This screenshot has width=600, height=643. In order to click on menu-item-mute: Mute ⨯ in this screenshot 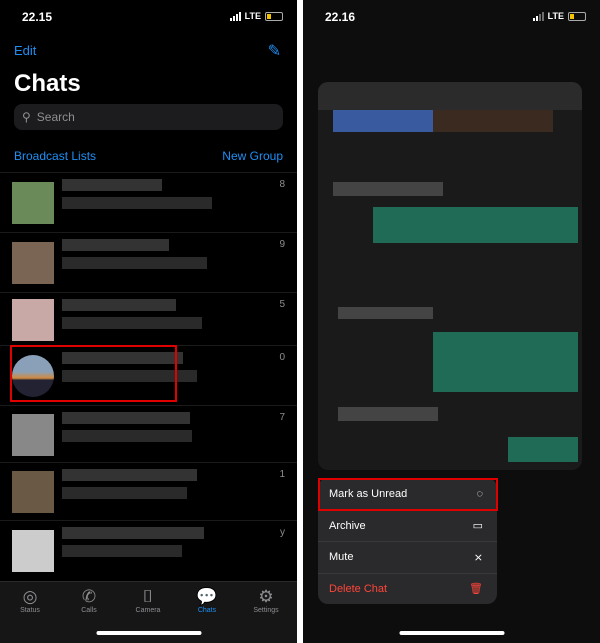, I will do `click(407, 557)`.